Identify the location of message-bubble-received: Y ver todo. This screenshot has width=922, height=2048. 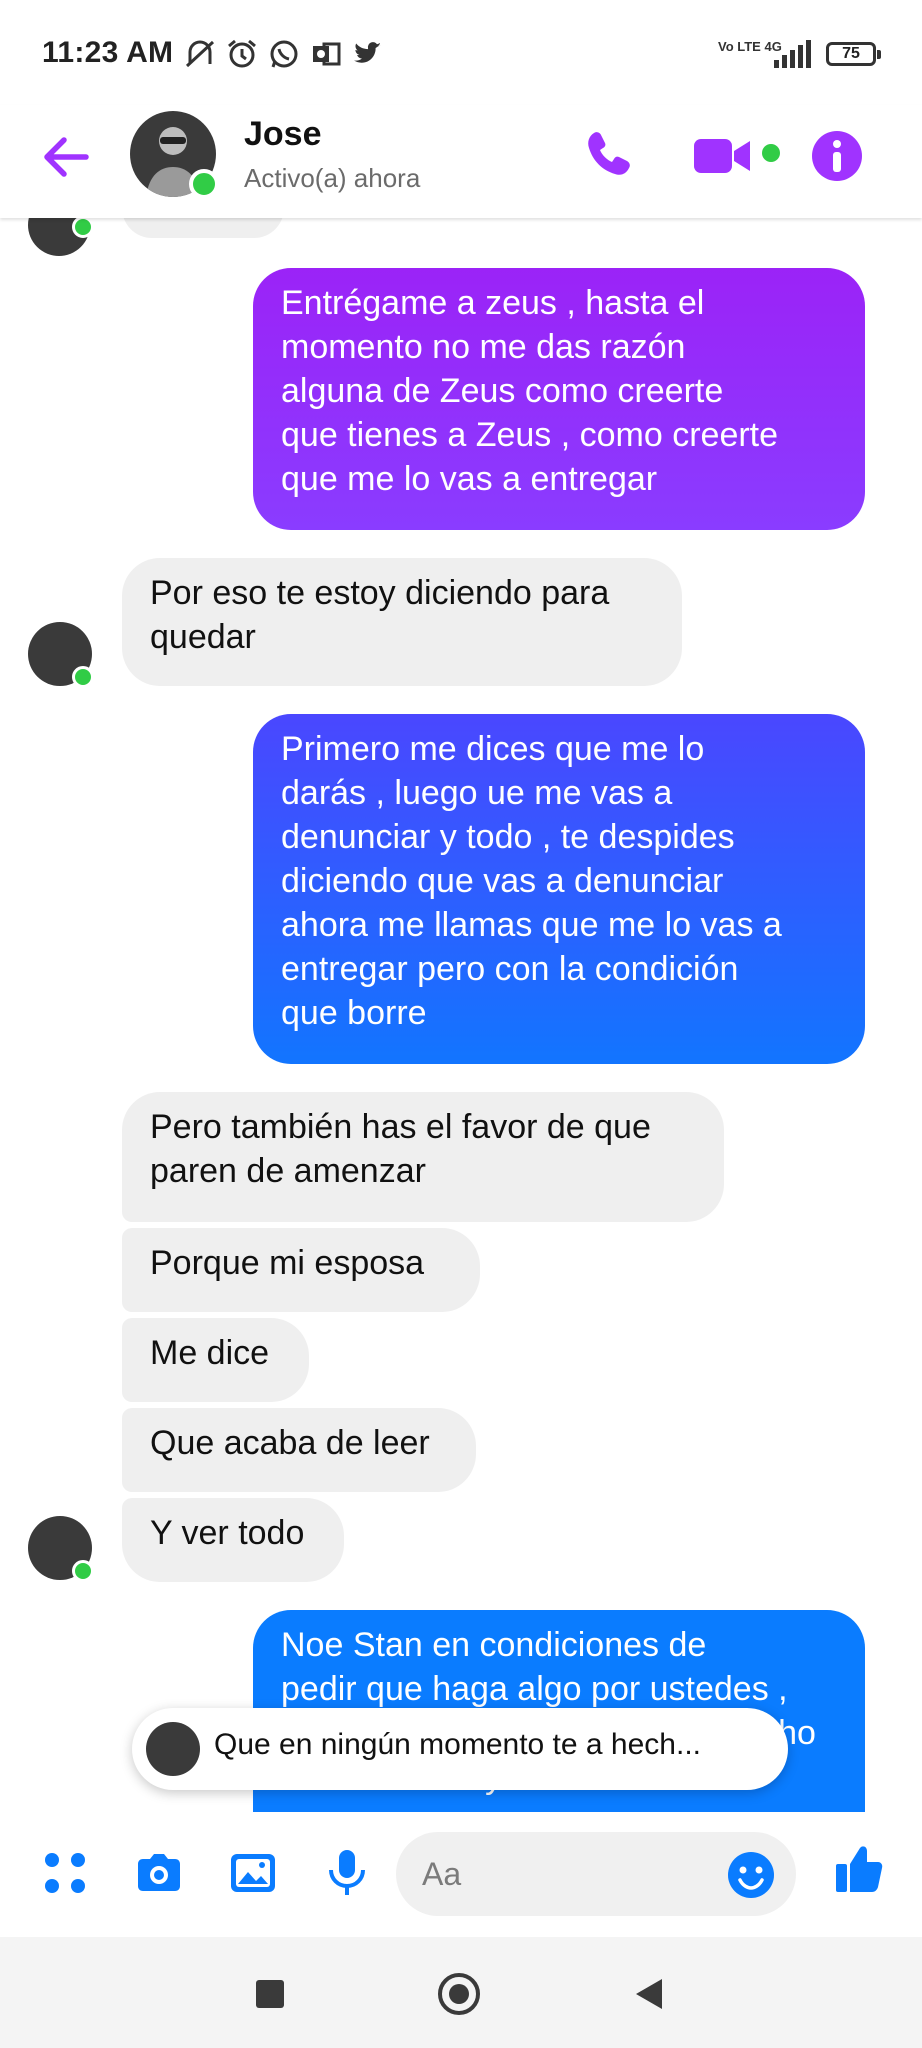
(233, 1540).